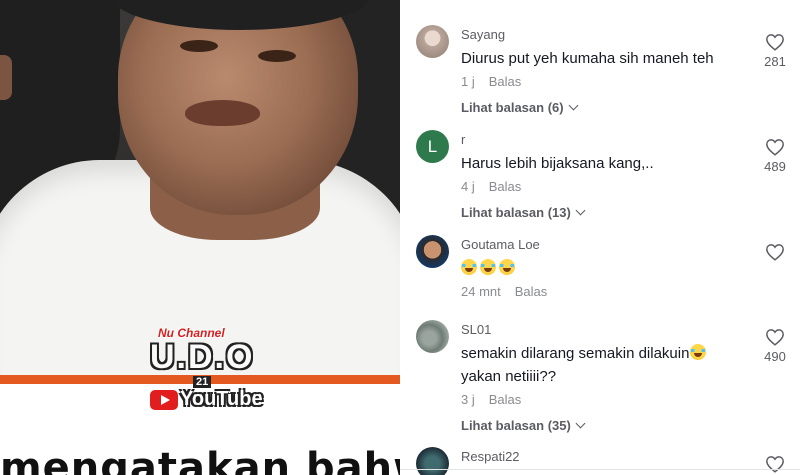 The image size is (800, 475). Describe the element at coordinates (476, 329) in the screenshot. I see `comment-username: SL01` at that location.